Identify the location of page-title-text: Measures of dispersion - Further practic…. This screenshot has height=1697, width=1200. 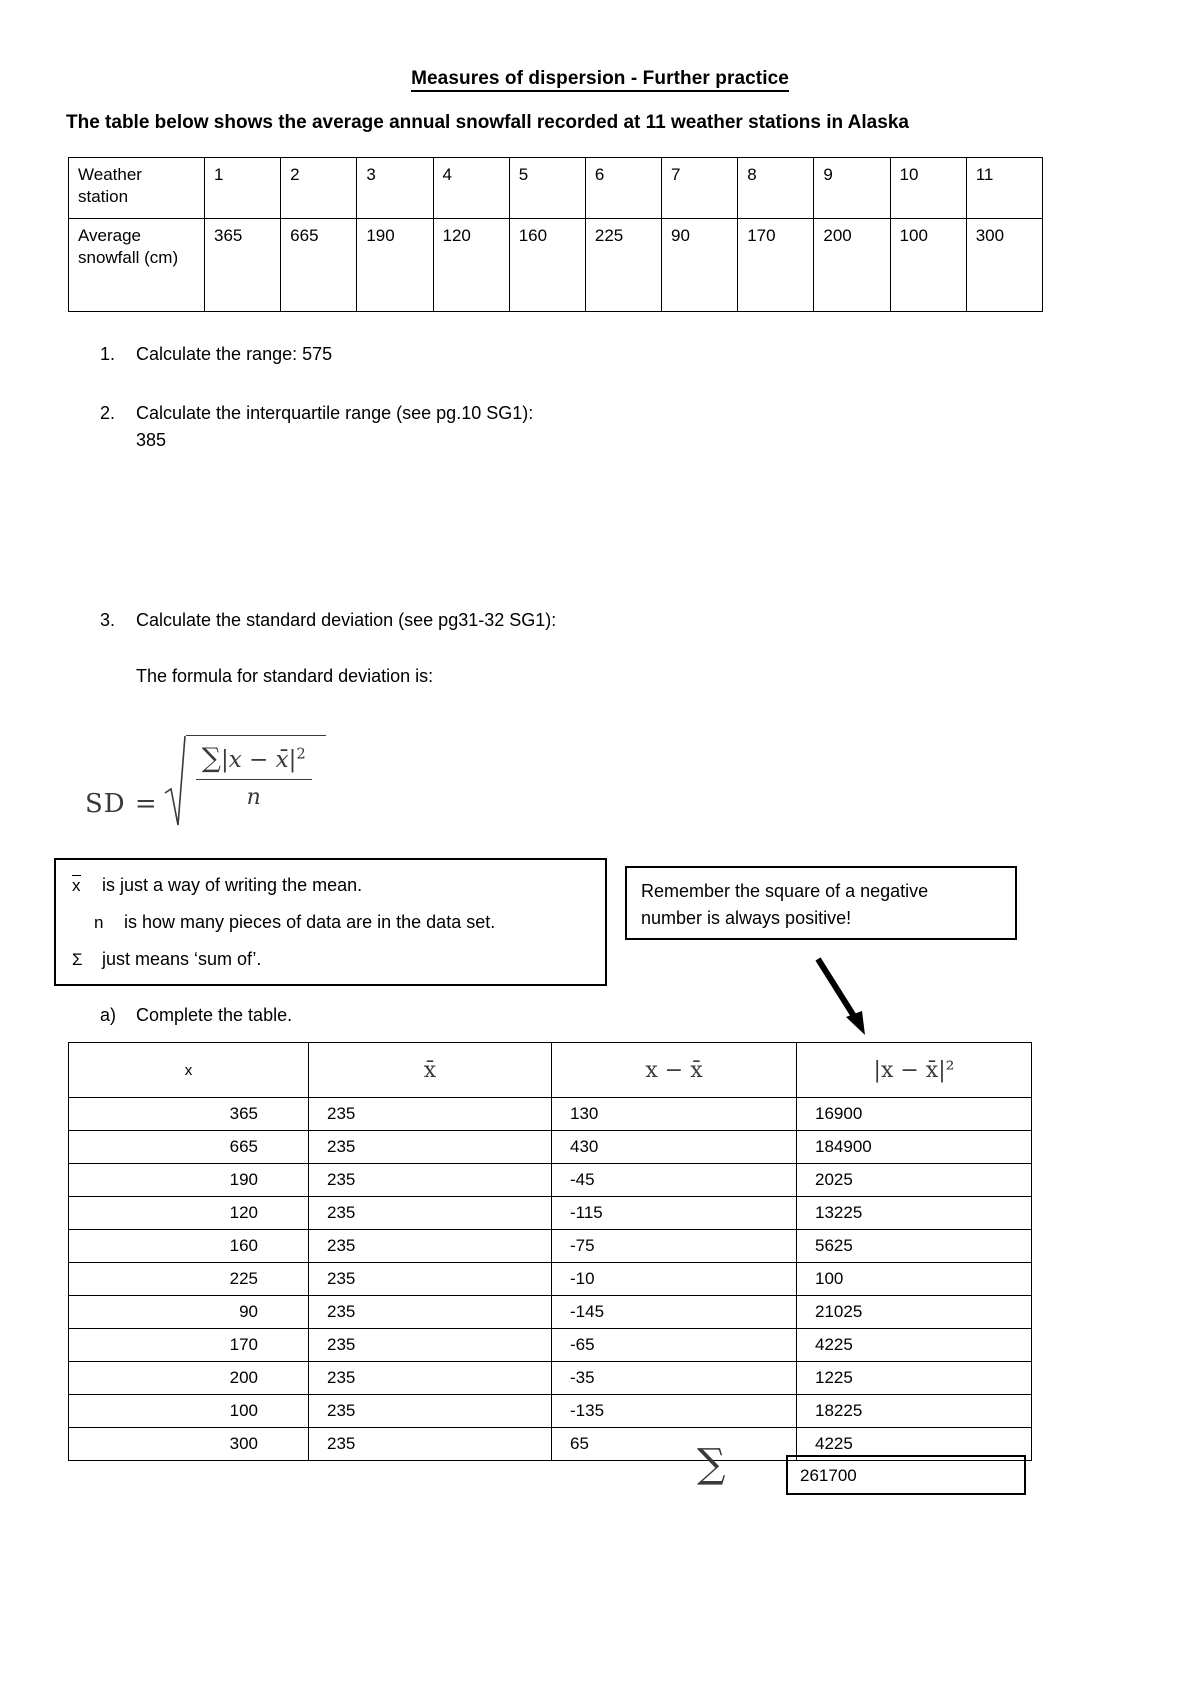
(600, 80).